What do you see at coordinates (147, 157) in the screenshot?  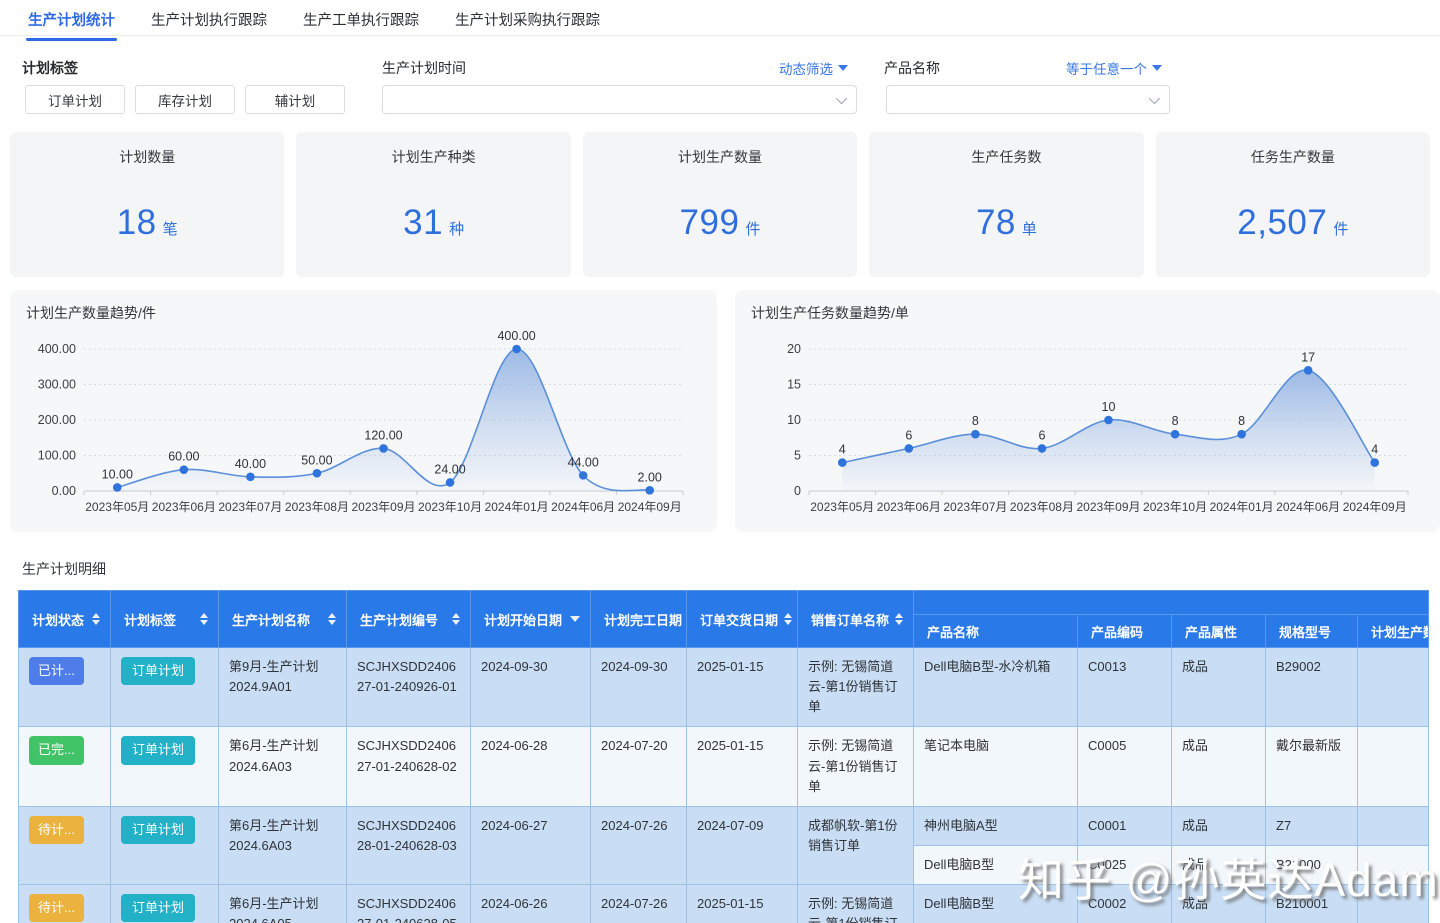 I see `stat-card-title: 计划数量` at bounding box center [147, 157].